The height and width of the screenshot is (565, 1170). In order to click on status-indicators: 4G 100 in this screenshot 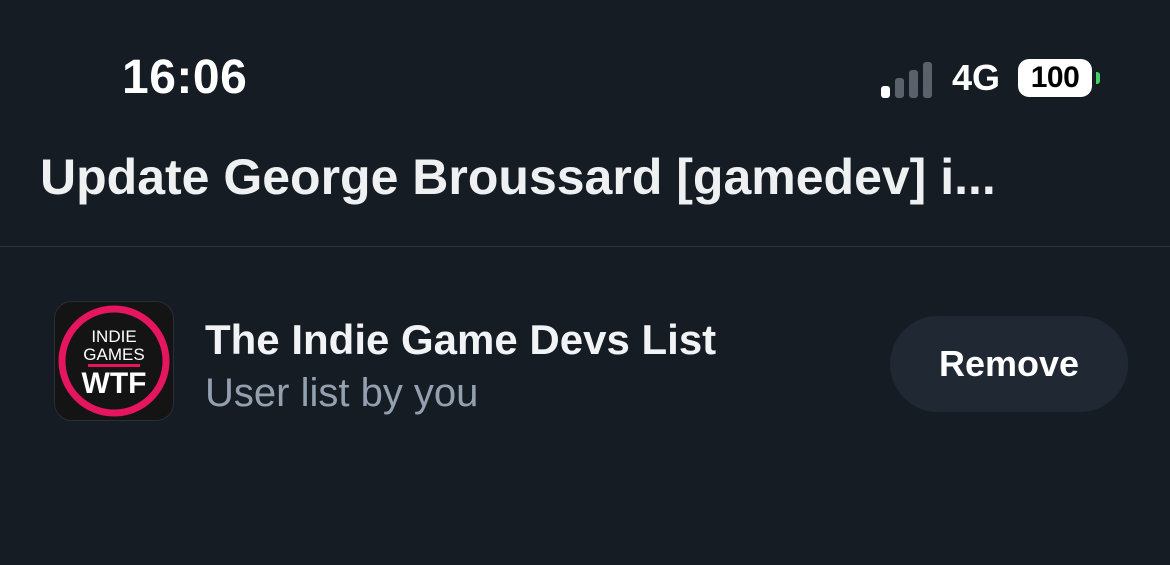, I will do `click(990, 78)`.